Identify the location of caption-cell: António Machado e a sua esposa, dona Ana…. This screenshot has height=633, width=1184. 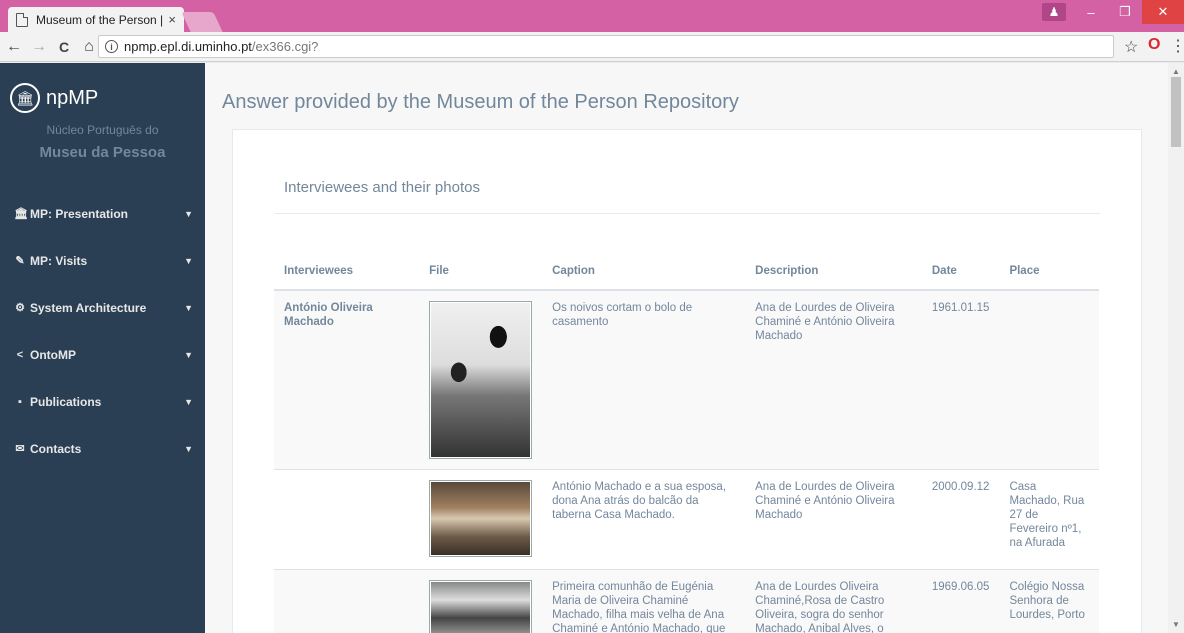
(644, 519).